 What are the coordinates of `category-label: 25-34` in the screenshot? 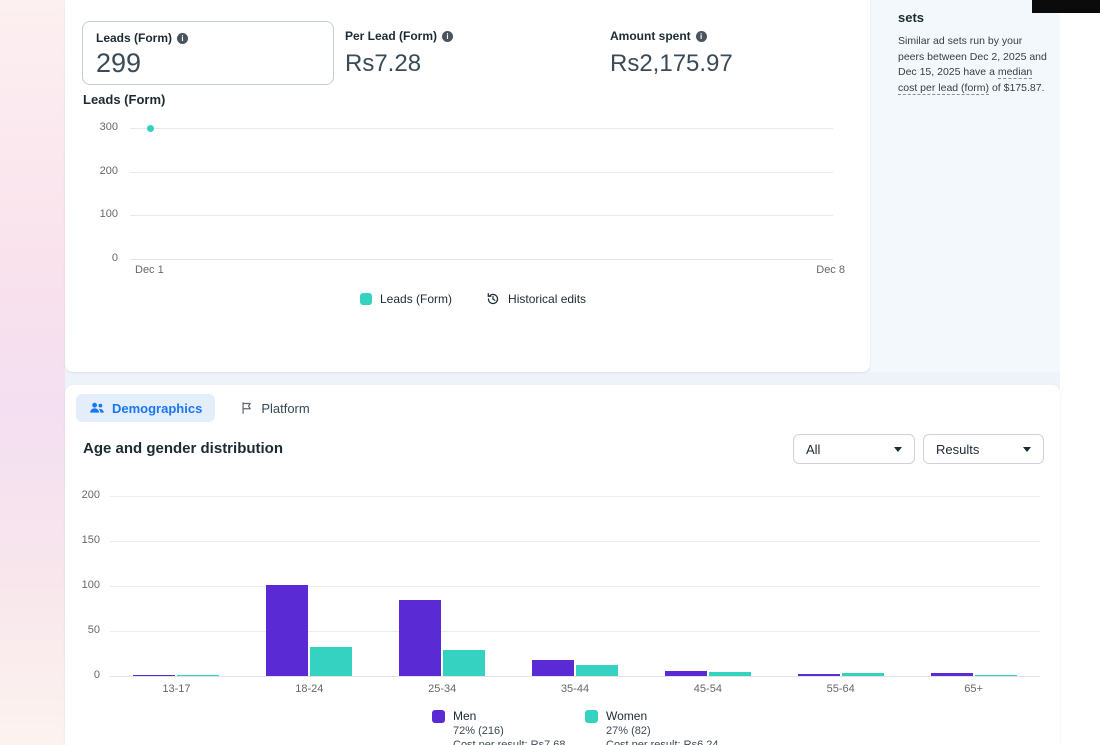 It's located at (442, 689).